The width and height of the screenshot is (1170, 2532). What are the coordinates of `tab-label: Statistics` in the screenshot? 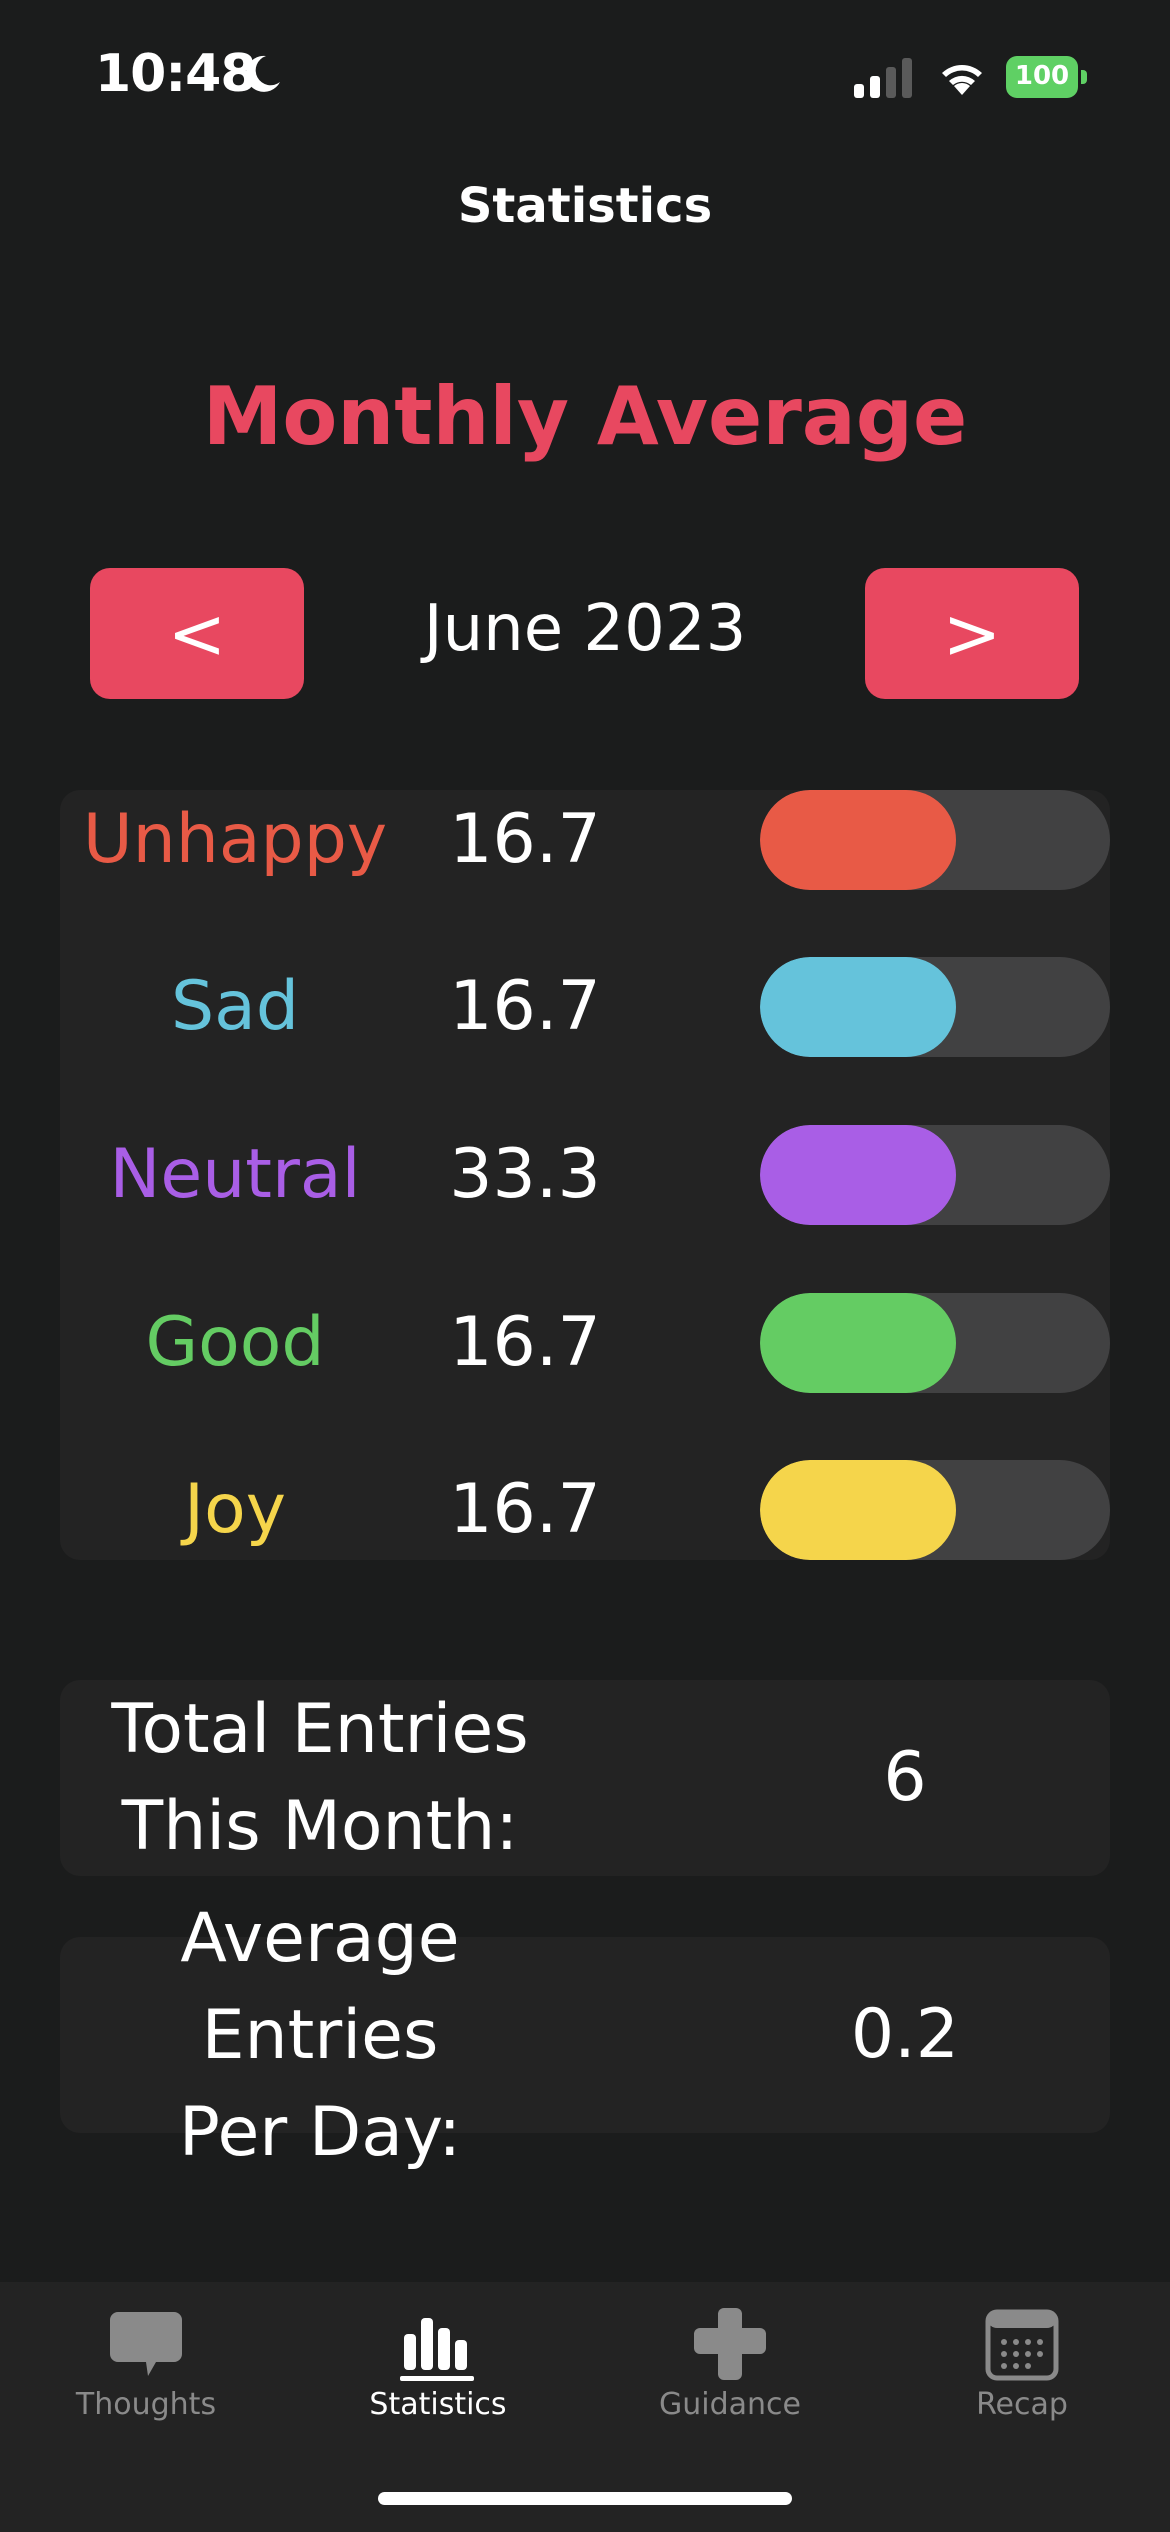 It's located at (438, 2404).